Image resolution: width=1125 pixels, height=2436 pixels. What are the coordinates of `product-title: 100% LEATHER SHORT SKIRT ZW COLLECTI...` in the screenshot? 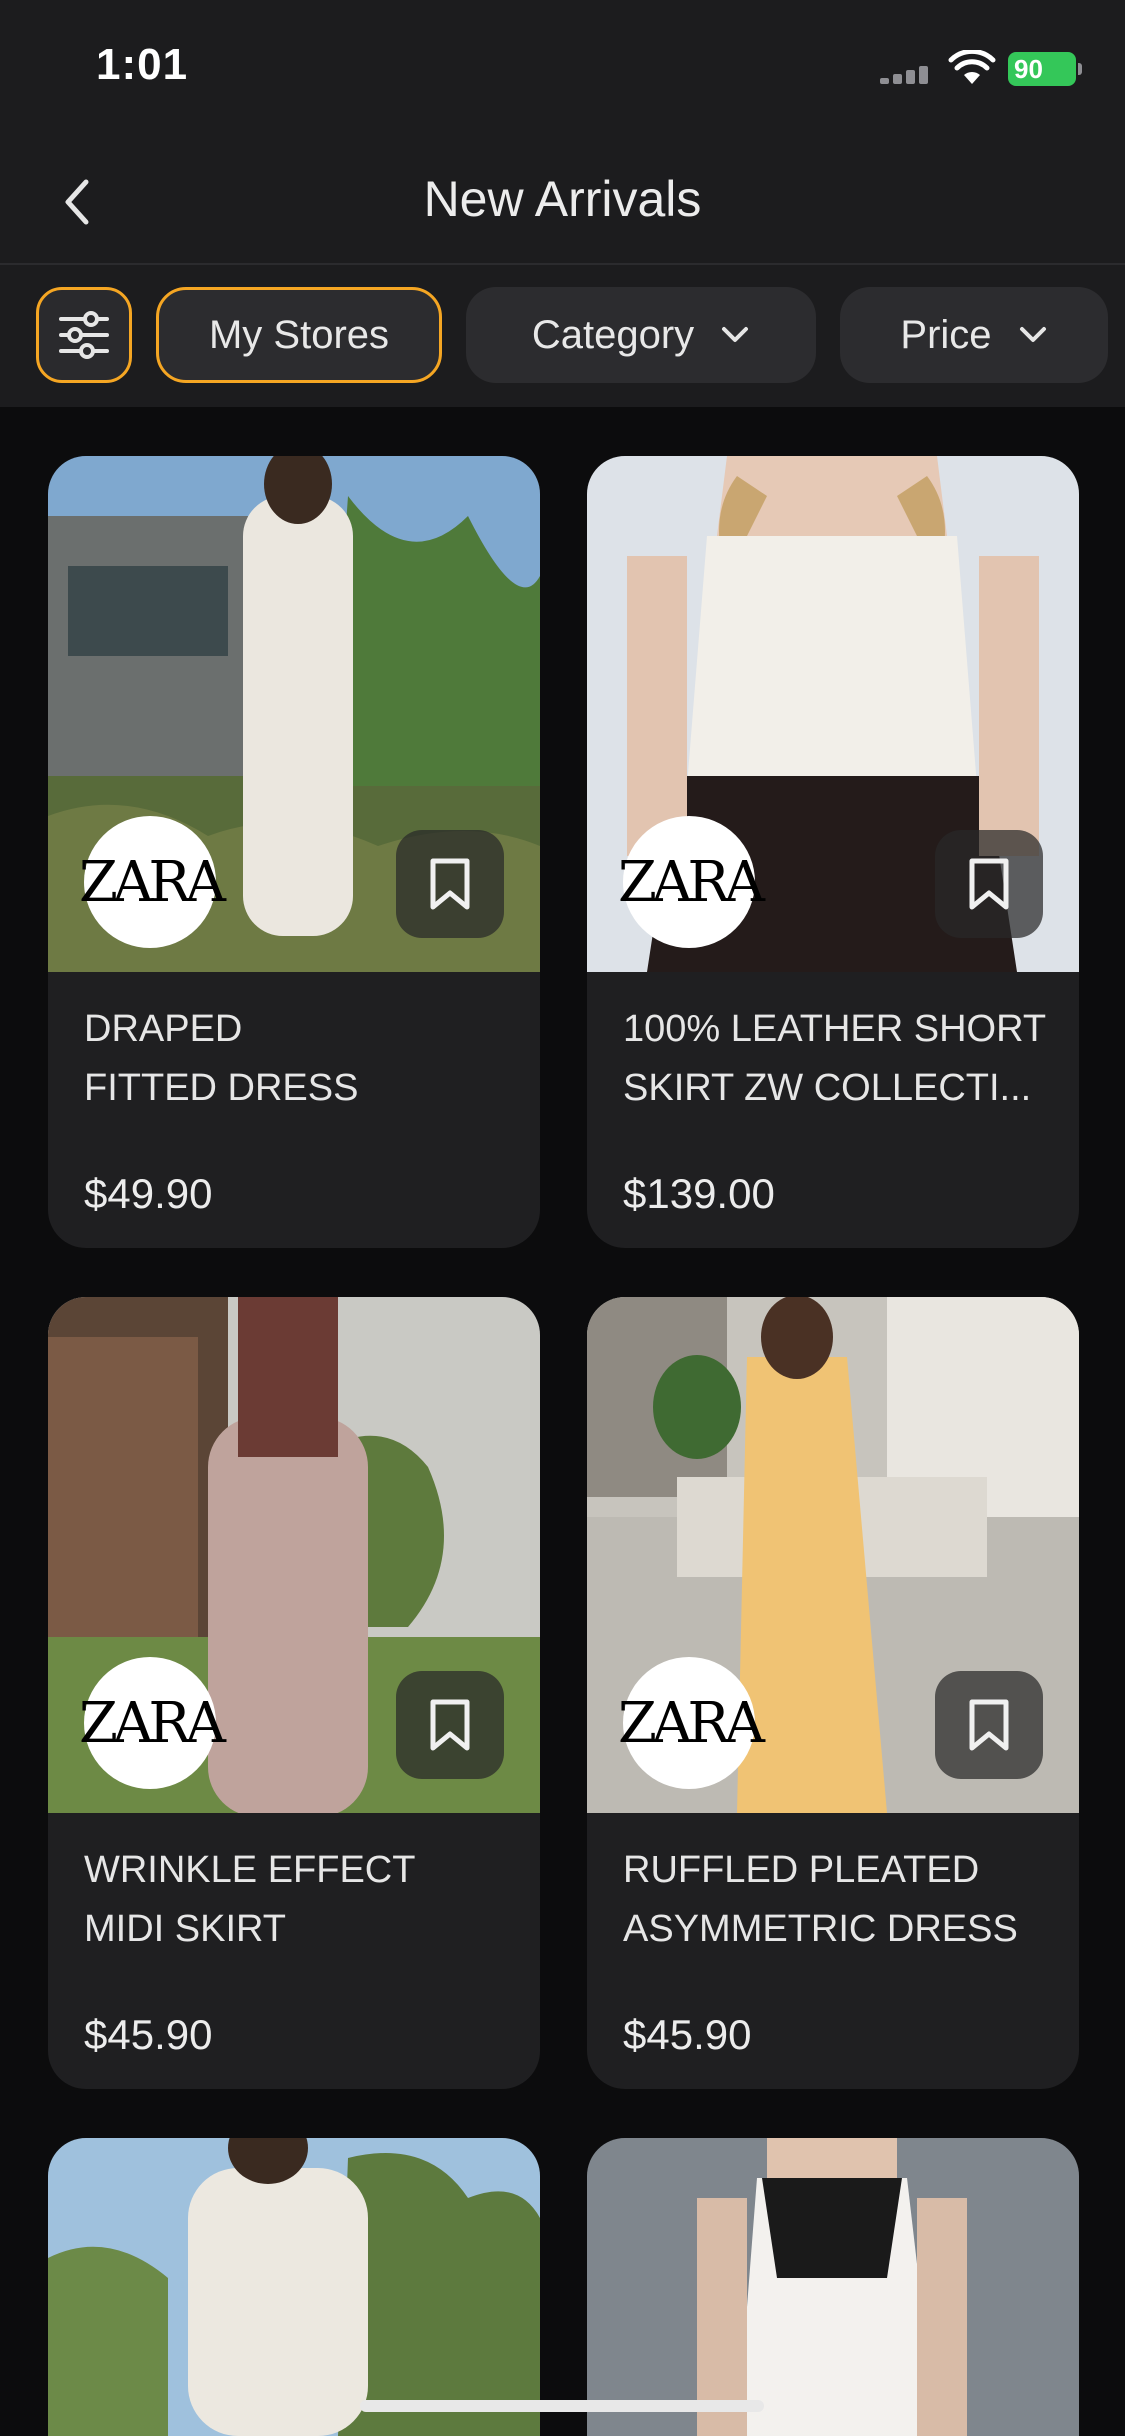 It's located at (835, 1058).